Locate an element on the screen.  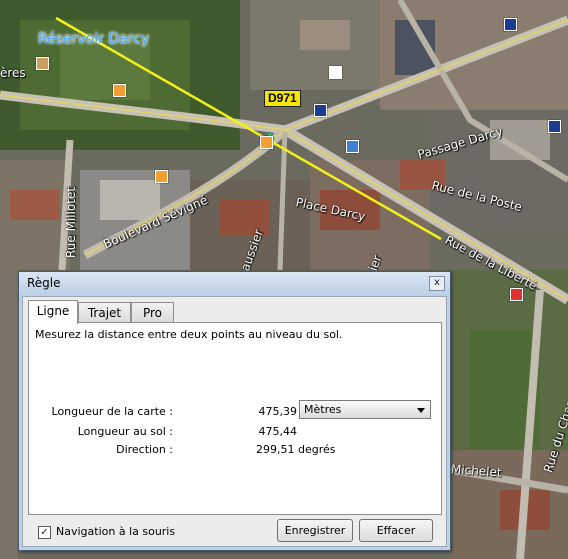
dialog-title: Règle is located at coordinates (44, 283).